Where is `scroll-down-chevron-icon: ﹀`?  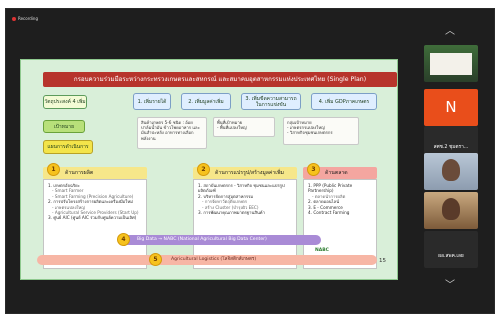
scroll-down-chevron-icon: ﹀ is located at coordinates (450, 286).